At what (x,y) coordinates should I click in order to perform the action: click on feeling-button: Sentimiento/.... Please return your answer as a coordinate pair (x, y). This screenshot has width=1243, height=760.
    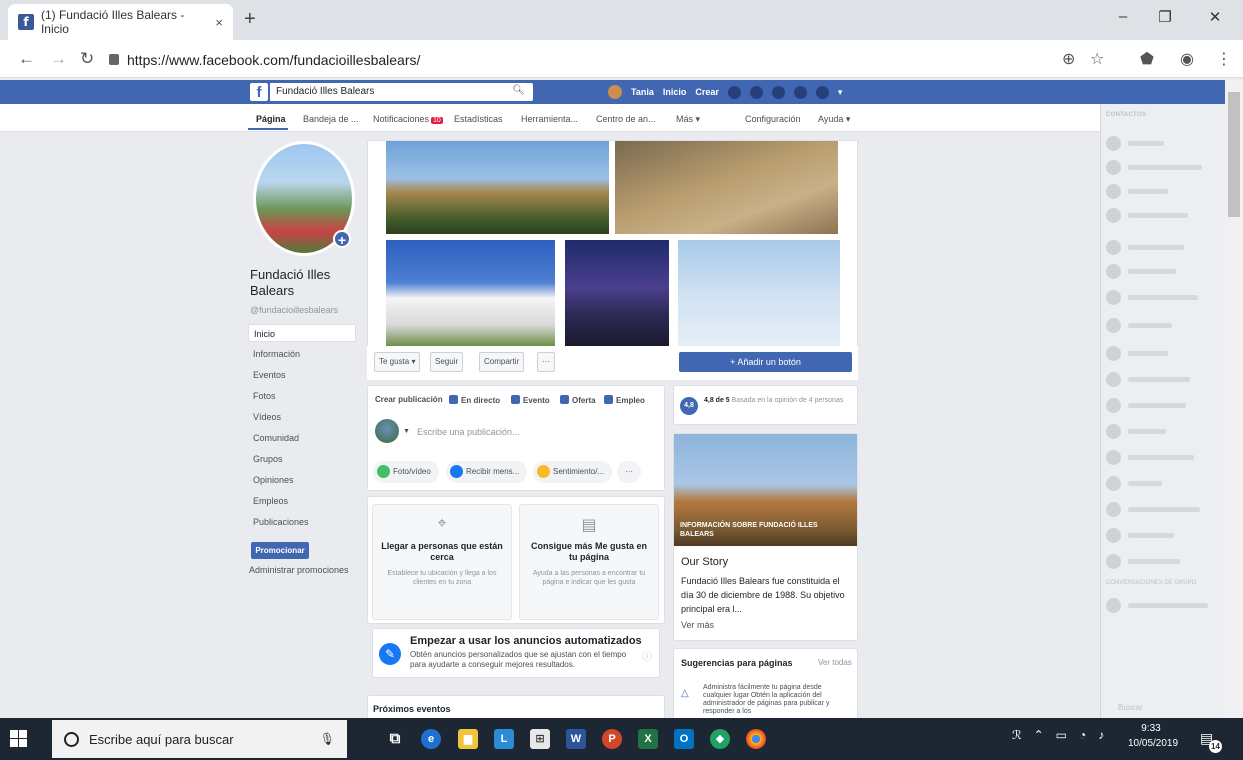
    Looking at the image, I should click on (573, 472).